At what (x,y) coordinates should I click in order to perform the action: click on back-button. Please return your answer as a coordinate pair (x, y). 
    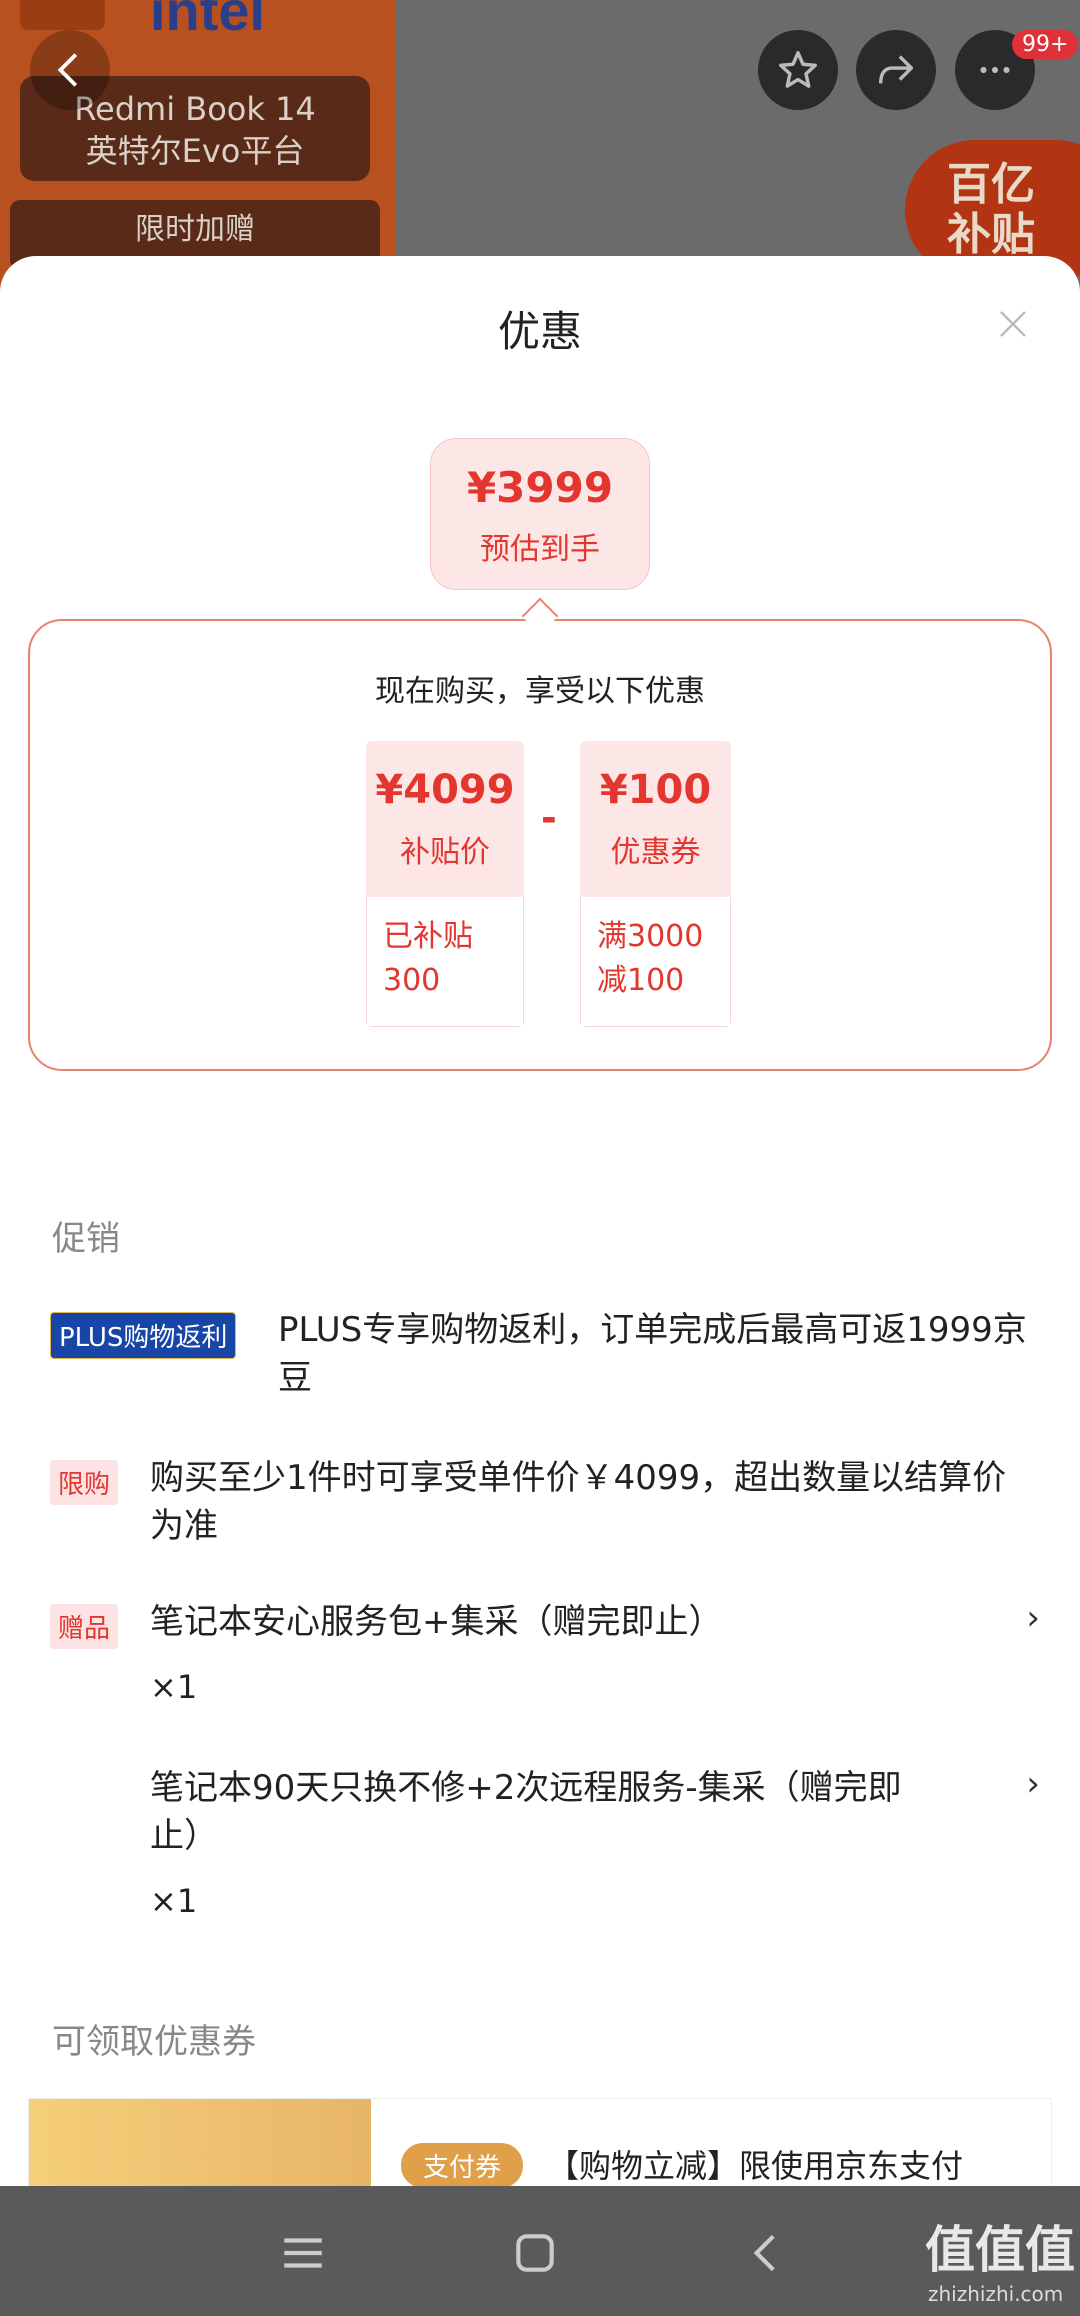
    Looking at the image, I should click on (70, 70).